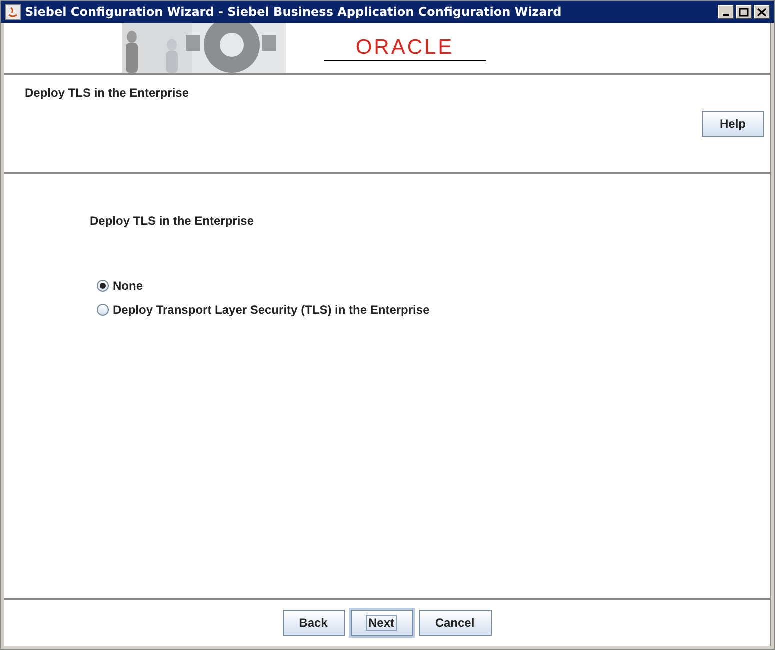 Image resolution: width=775 pixels, height=650 pixels. What do you see at coordinates (381, 623) in the screenshot?
I see `wizard-button: Next` at bounding box center [381, 623].